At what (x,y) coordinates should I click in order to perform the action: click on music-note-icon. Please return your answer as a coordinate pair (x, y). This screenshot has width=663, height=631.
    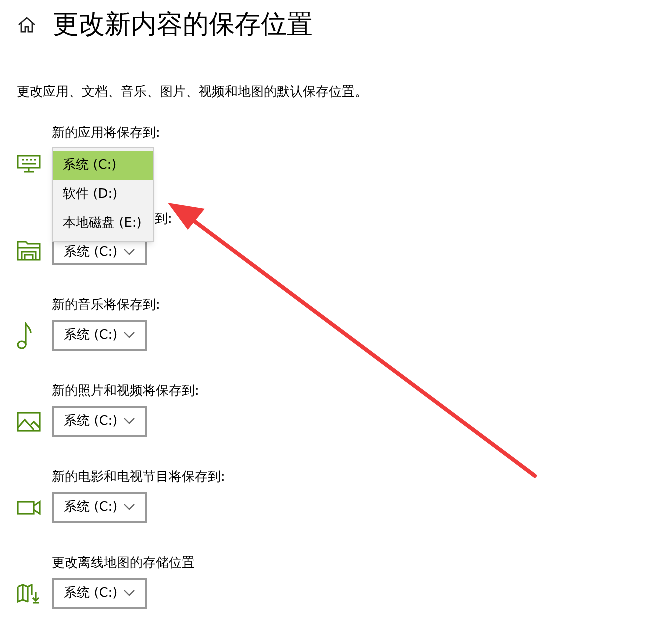
    Looking at the image, I should click on (25, 336).